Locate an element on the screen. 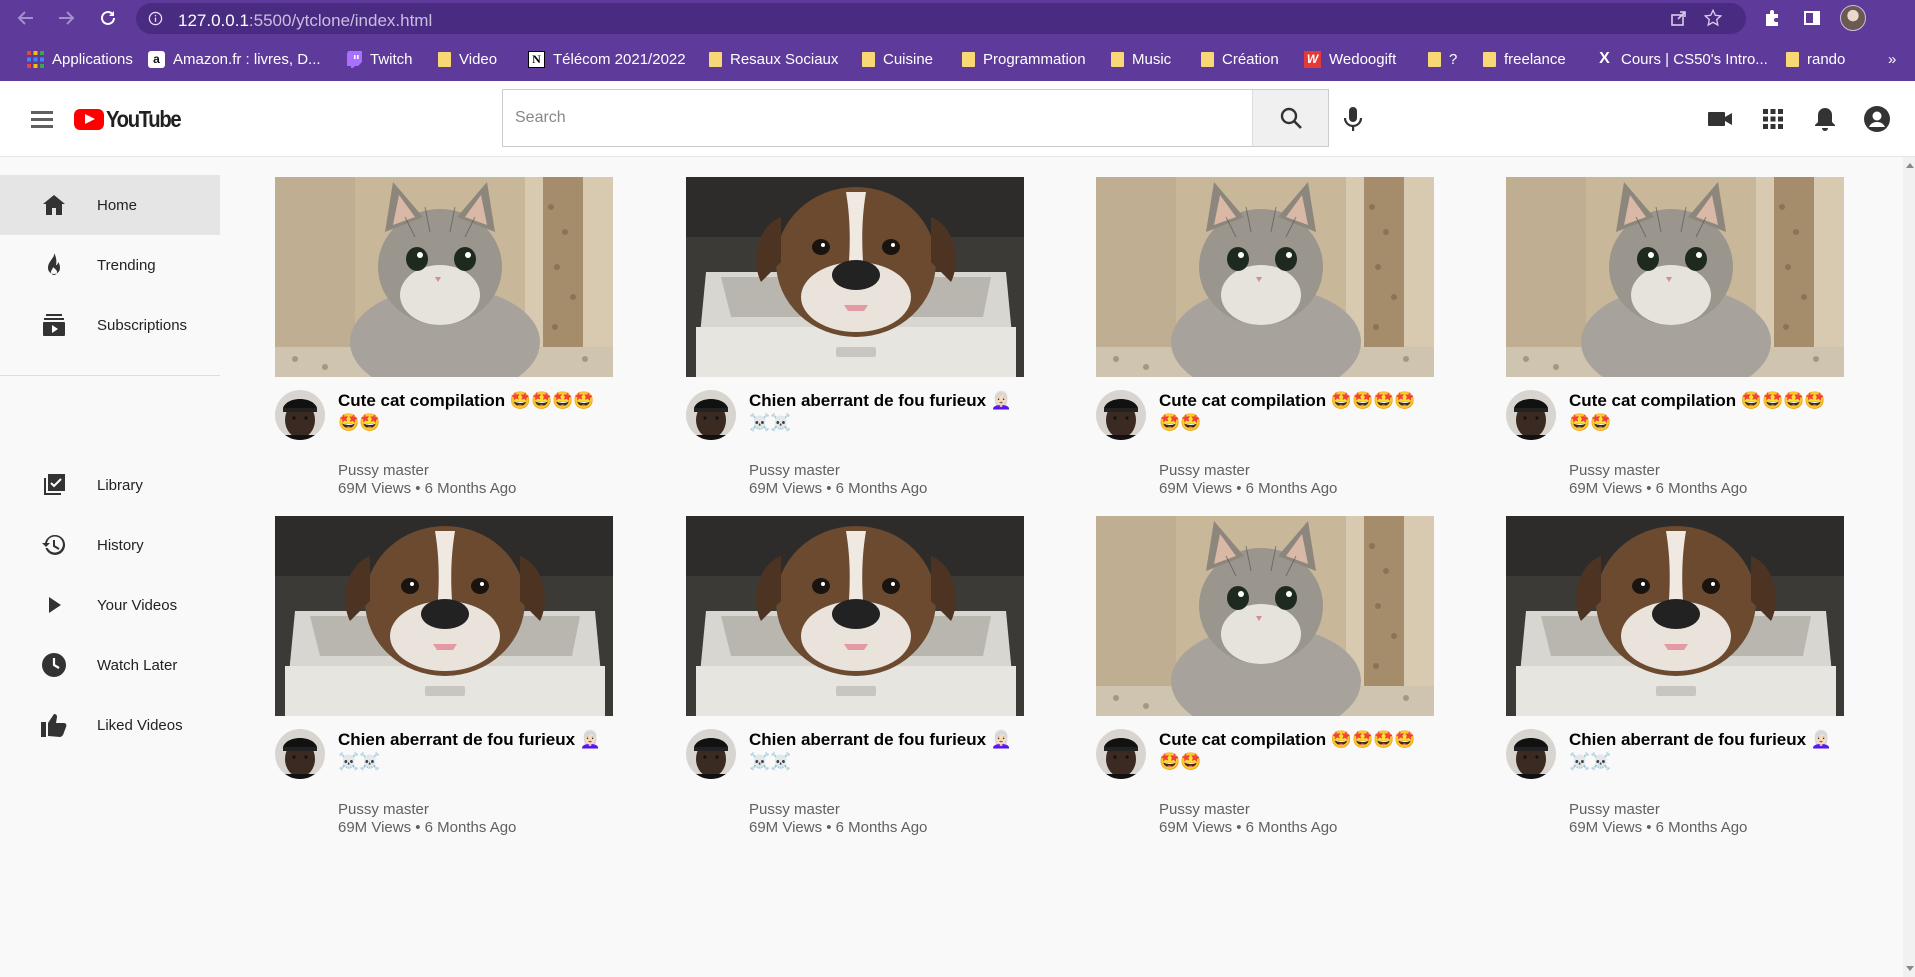 Image resolution: width=1915 pixels, height=977 pixels. scrollbar is located at coordinates (1909, 567).